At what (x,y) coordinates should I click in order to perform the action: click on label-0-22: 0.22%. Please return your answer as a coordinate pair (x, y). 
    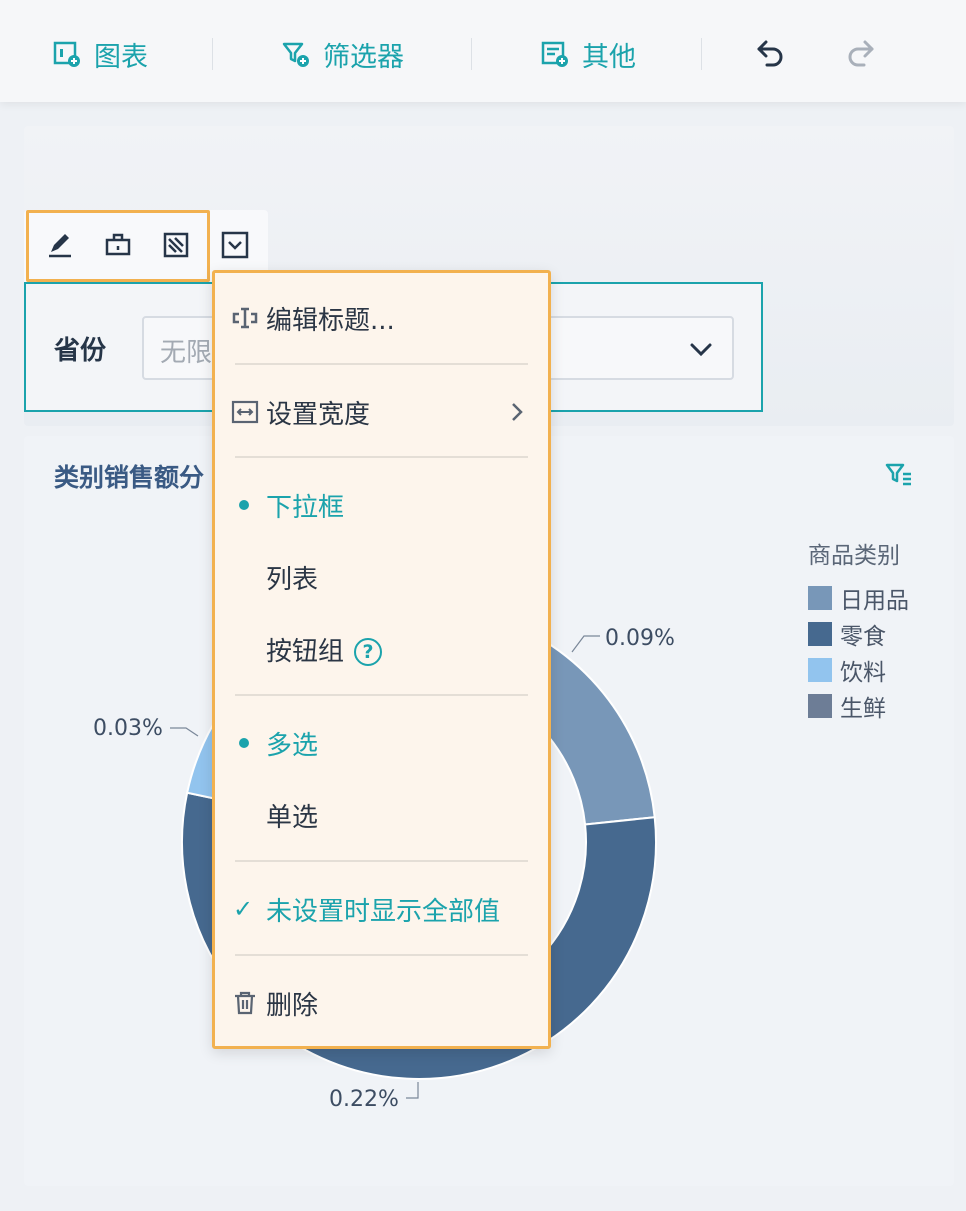
    Looking at the image, I should click on (364, 1099).